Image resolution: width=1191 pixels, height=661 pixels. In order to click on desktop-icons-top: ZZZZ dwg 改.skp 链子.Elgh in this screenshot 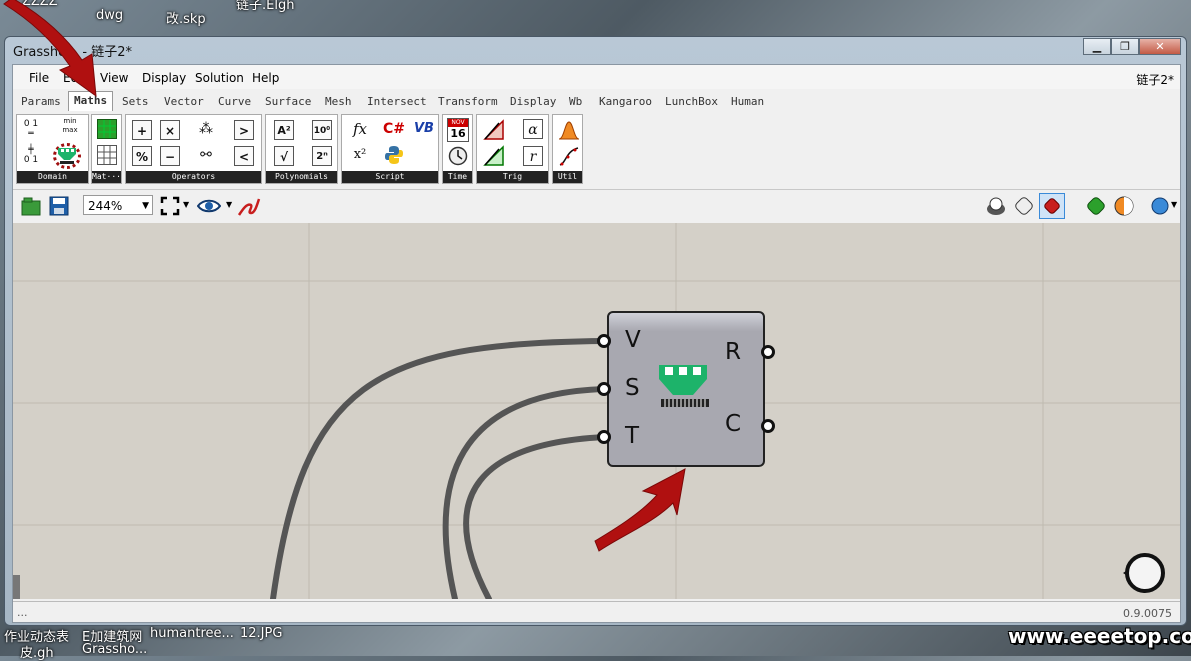, I will do `click(595, 18)`.